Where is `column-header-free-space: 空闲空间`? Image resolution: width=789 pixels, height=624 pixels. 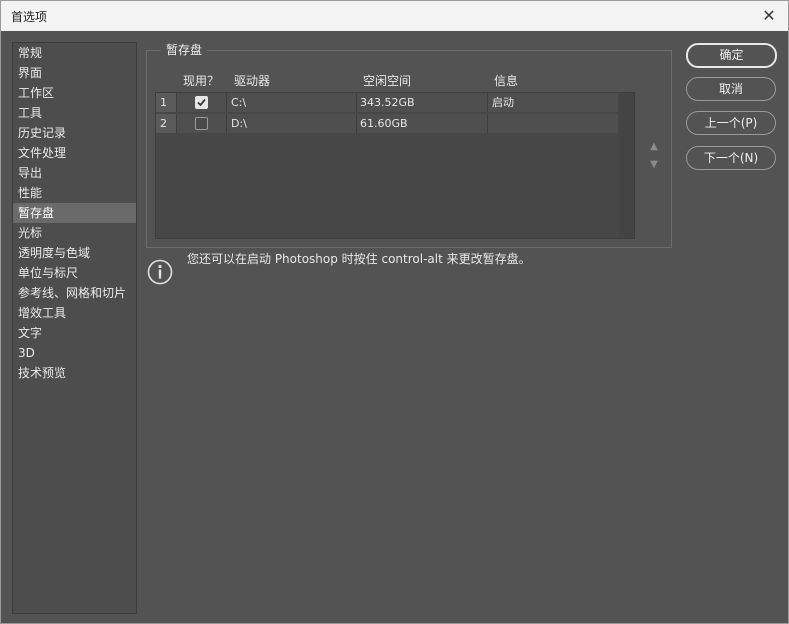
column-header-free-space: 空闲空间 is located at coordinates (387, 81).